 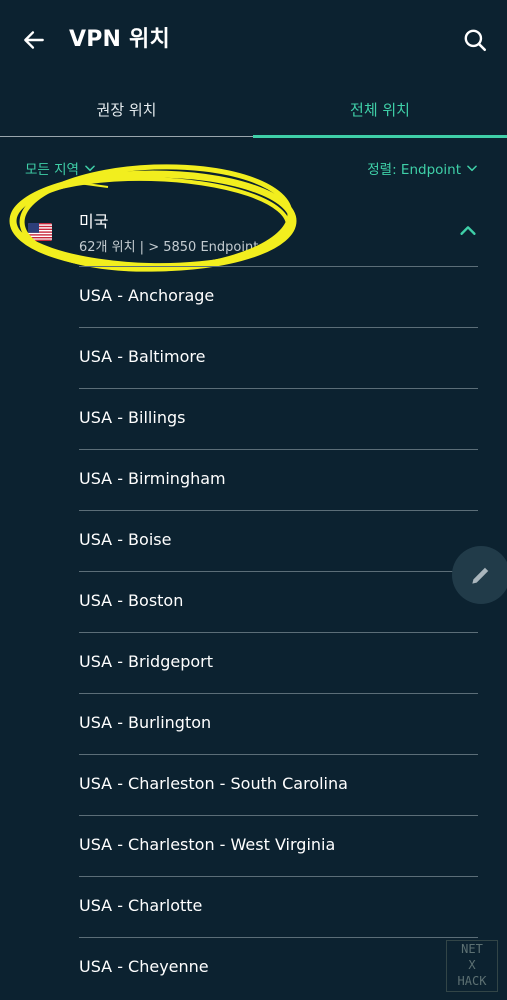 What do you see at coordinates (52, 170) in the screenshot?
I see `region-filter-label: 모든 지역` at bounding box center [52, 170].